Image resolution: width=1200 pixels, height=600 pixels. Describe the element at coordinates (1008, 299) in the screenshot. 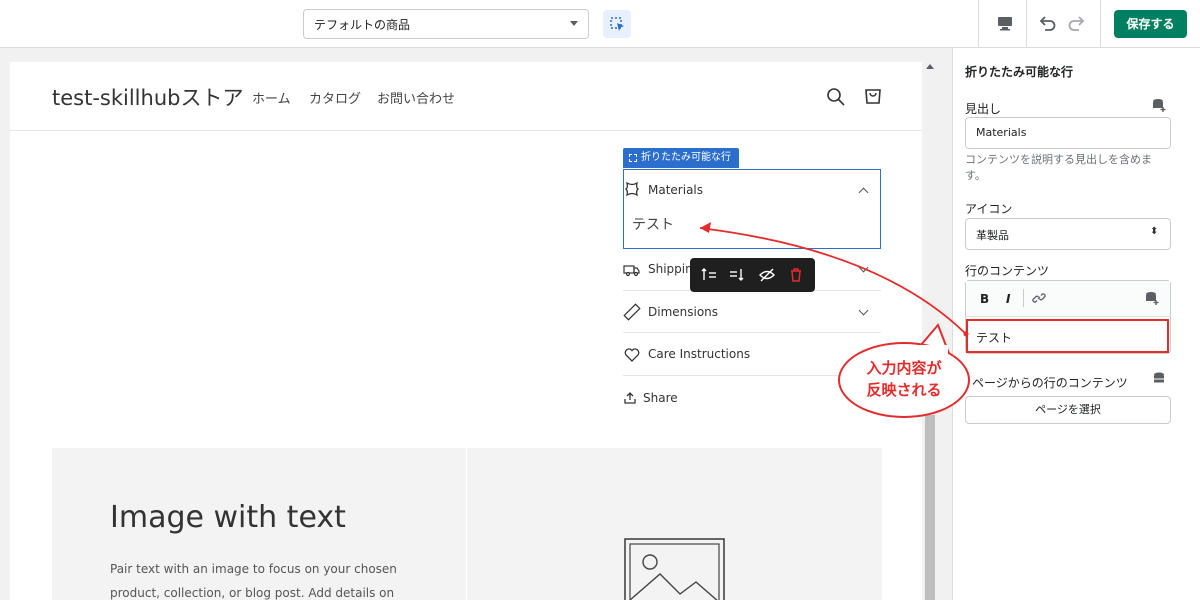

I see `italic-button: I` at that location.